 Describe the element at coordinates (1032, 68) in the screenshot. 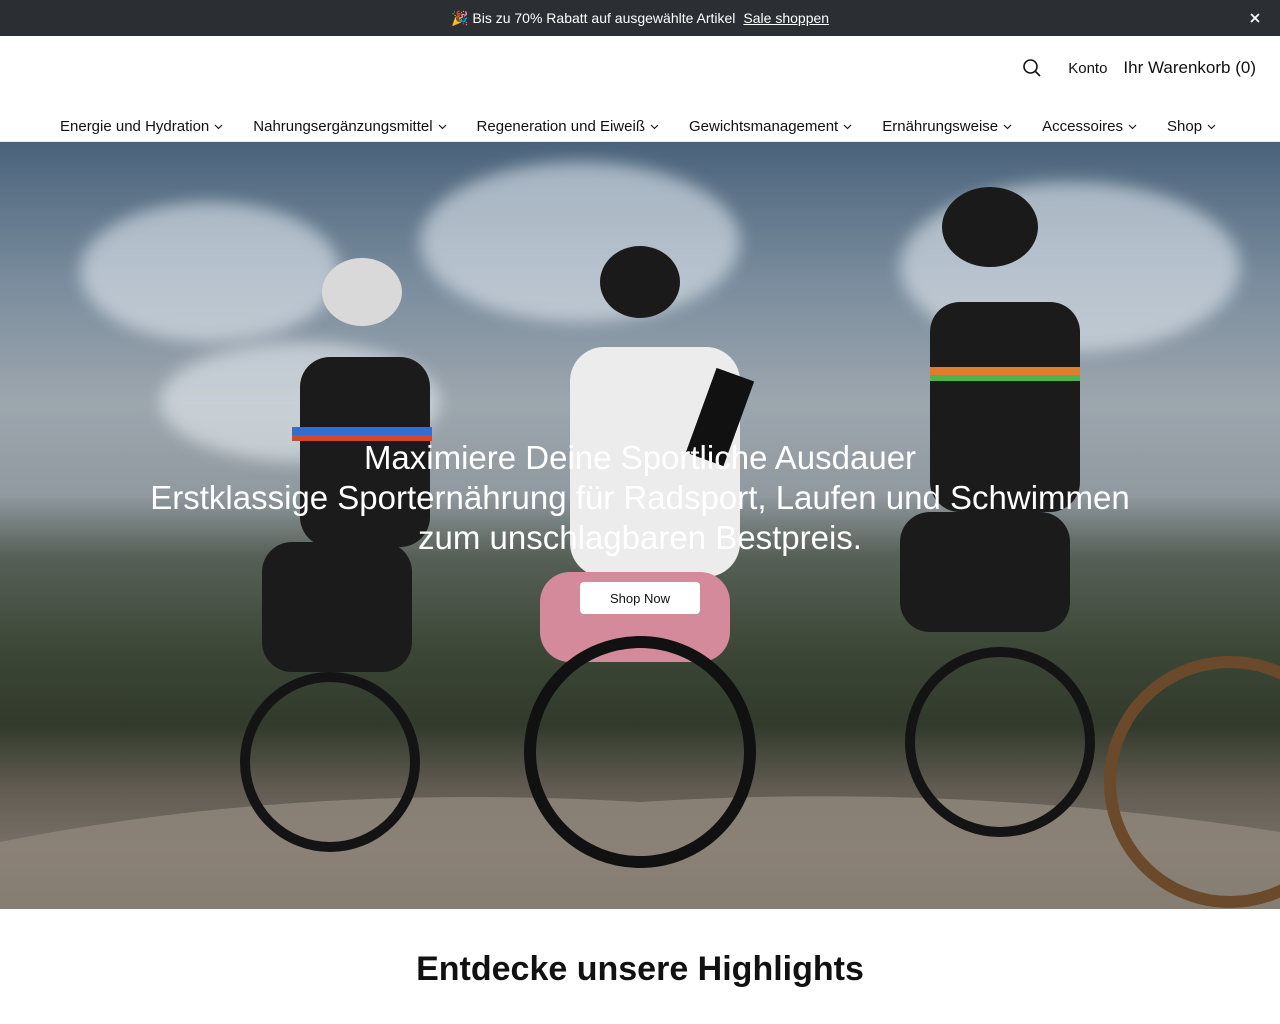

I see `search-icon` at that location.